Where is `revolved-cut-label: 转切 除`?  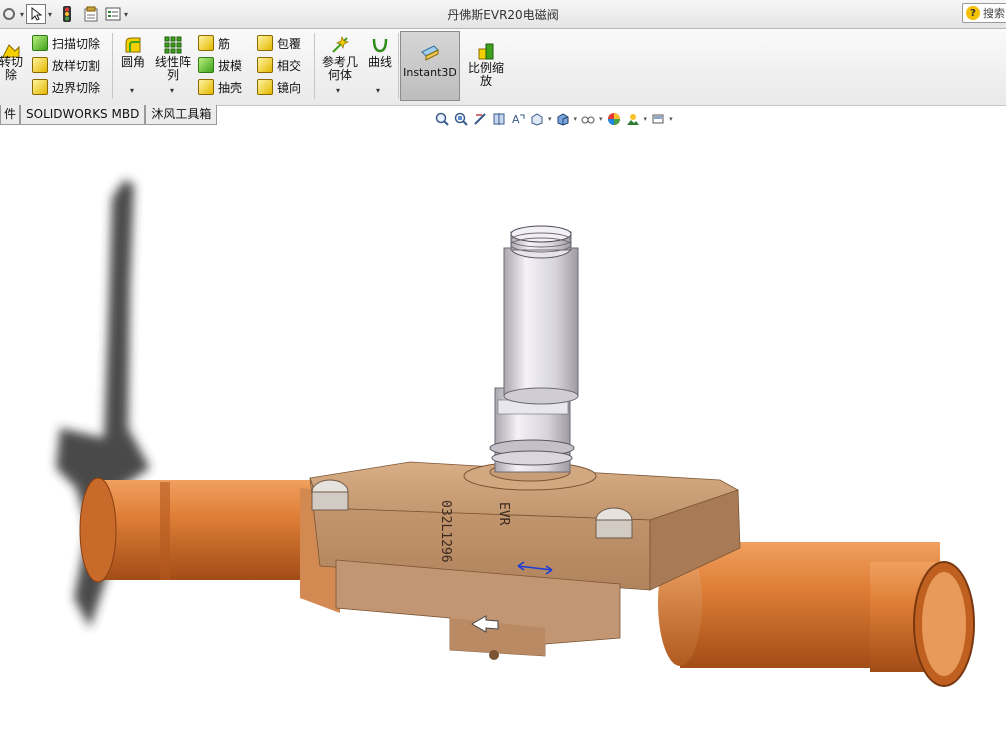
revolved-cut-label: 转切 除 is located at coordinates (11, 68).